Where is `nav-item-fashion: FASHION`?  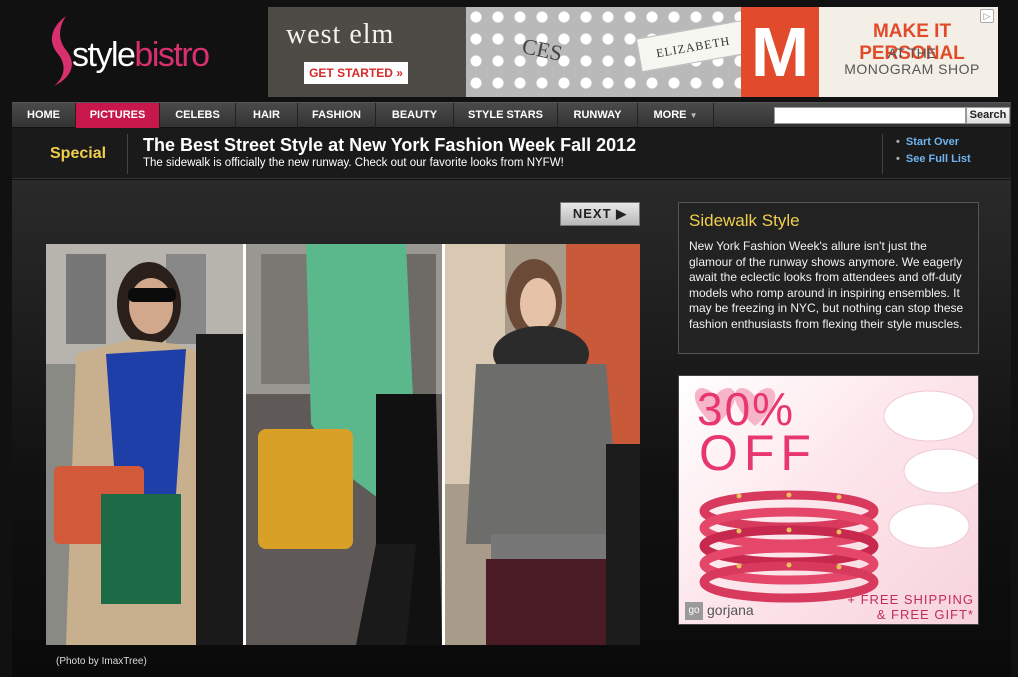 nav-item-fashion: FASHION is located at coordinates (337, 115).